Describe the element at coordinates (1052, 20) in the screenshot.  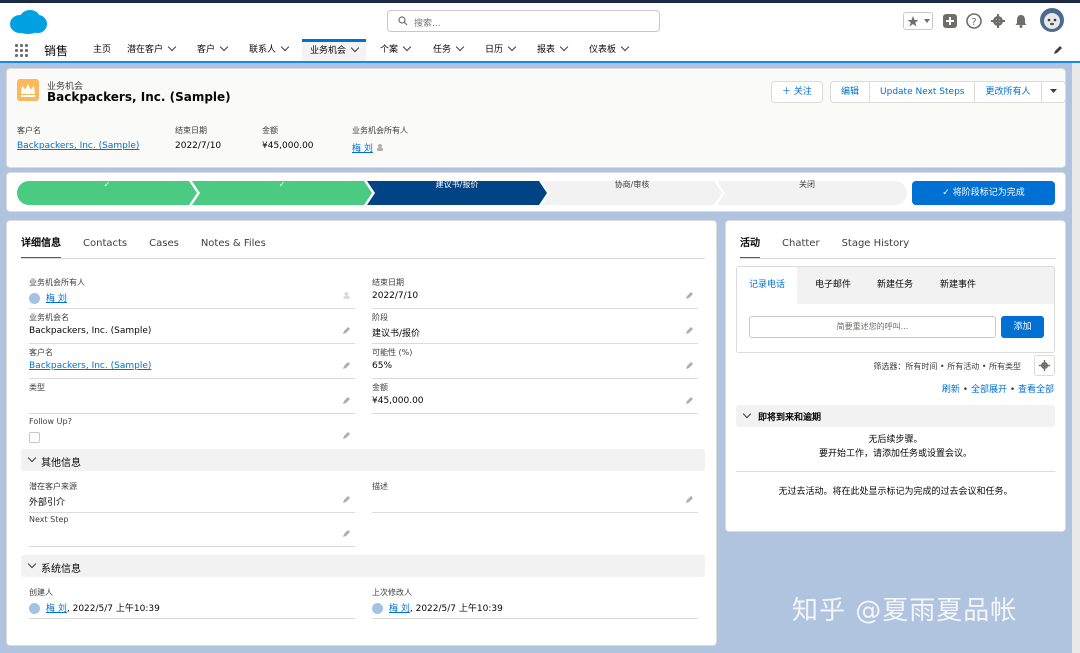
I see `user-avatar` at that location.